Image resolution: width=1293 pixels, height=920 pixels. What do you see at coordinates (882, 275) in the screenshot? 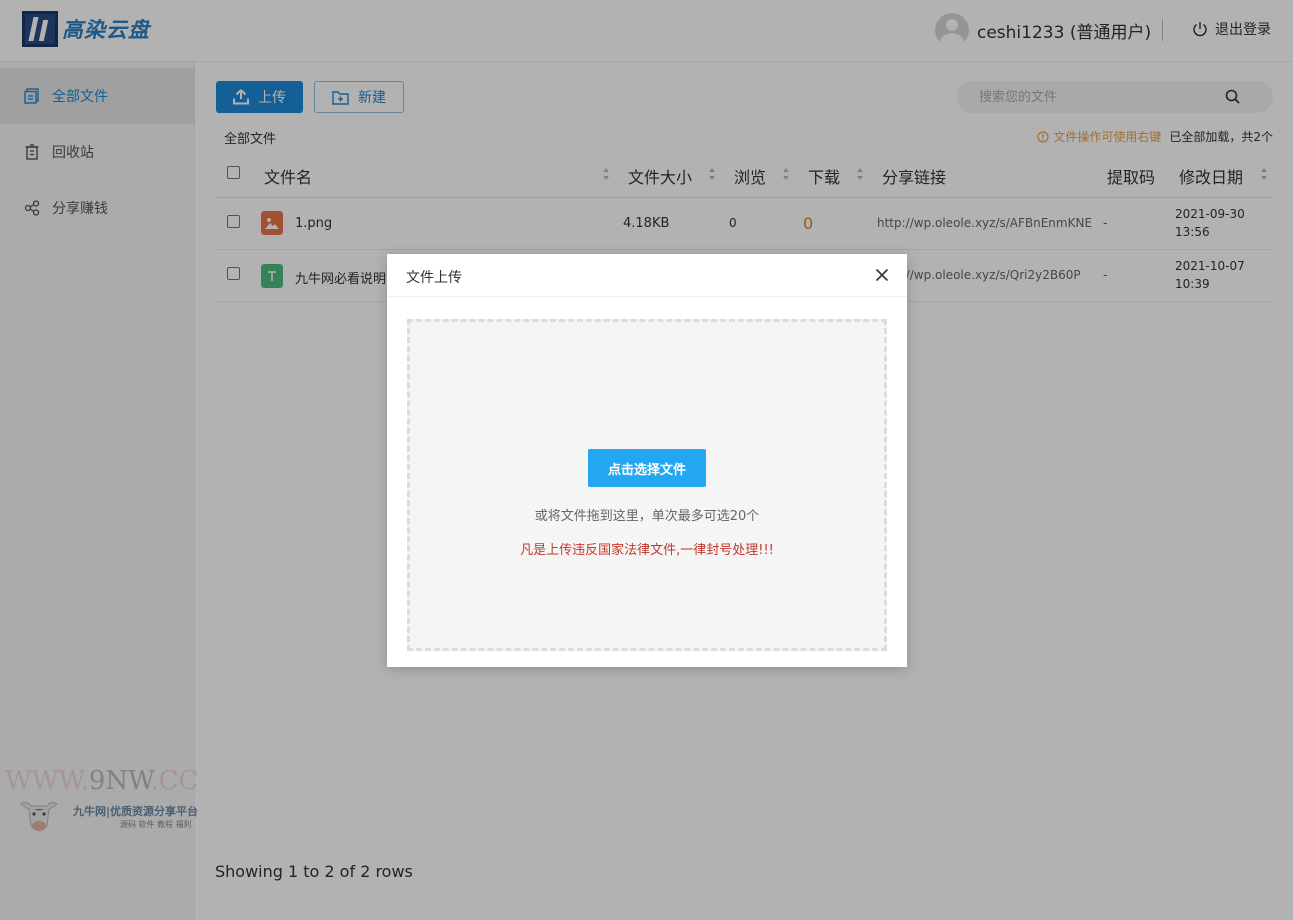
I see `close-icon` at bounding box center [882, 275].